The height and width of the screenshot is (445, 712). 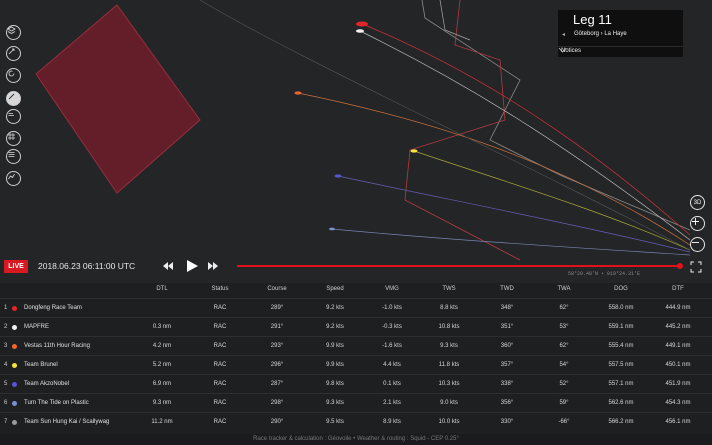 What do you see at coordinates (507, 365) in the screenshot?
I see `cell-twd: 357°` at bounding box center [507, 365].